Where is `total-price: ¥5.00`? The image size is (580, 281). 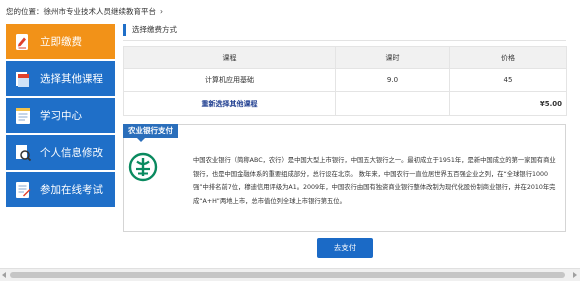
total-price: ¥5.00 is located at coordinates (508, 103).